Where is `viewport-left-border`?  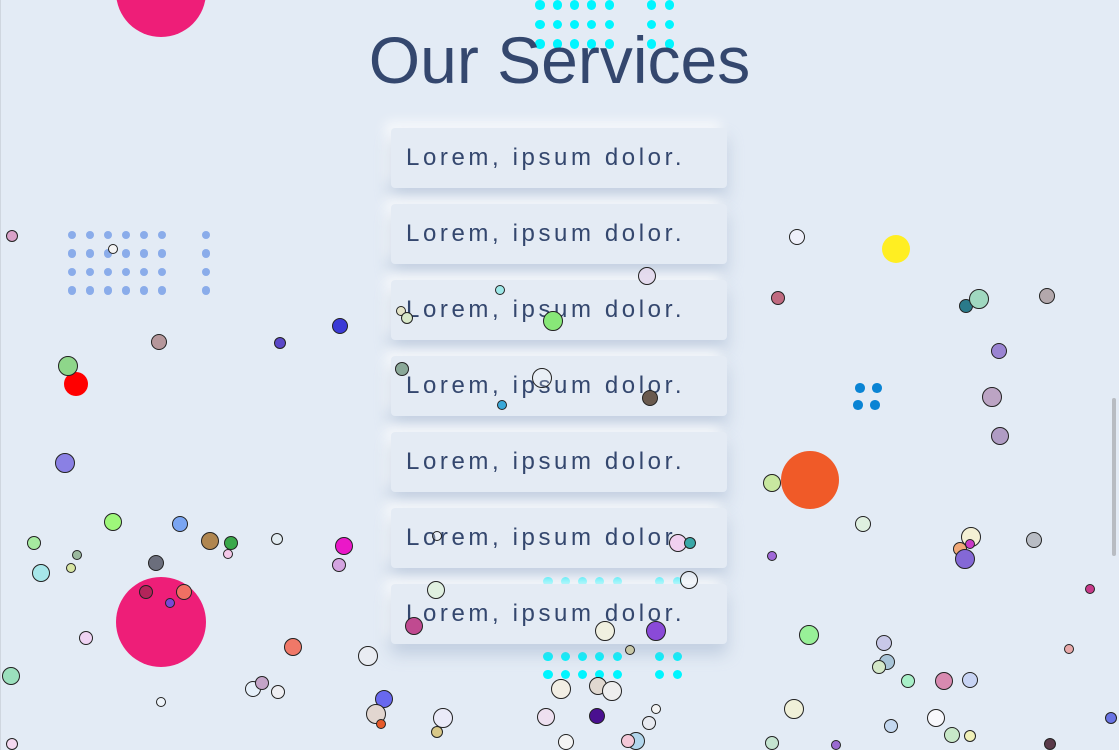
viewport-left-border is located at coordinates (0, 375).